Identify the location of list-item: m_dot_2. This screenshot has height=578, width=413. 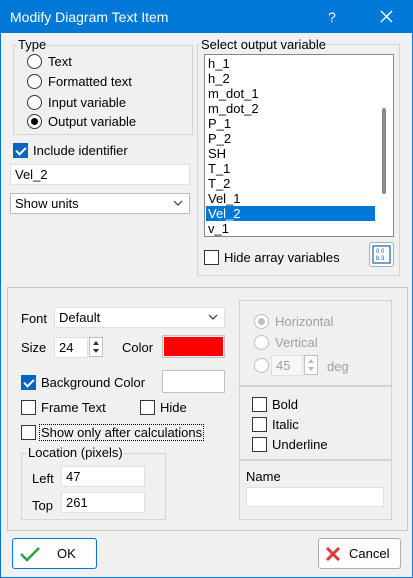
(290, 108).